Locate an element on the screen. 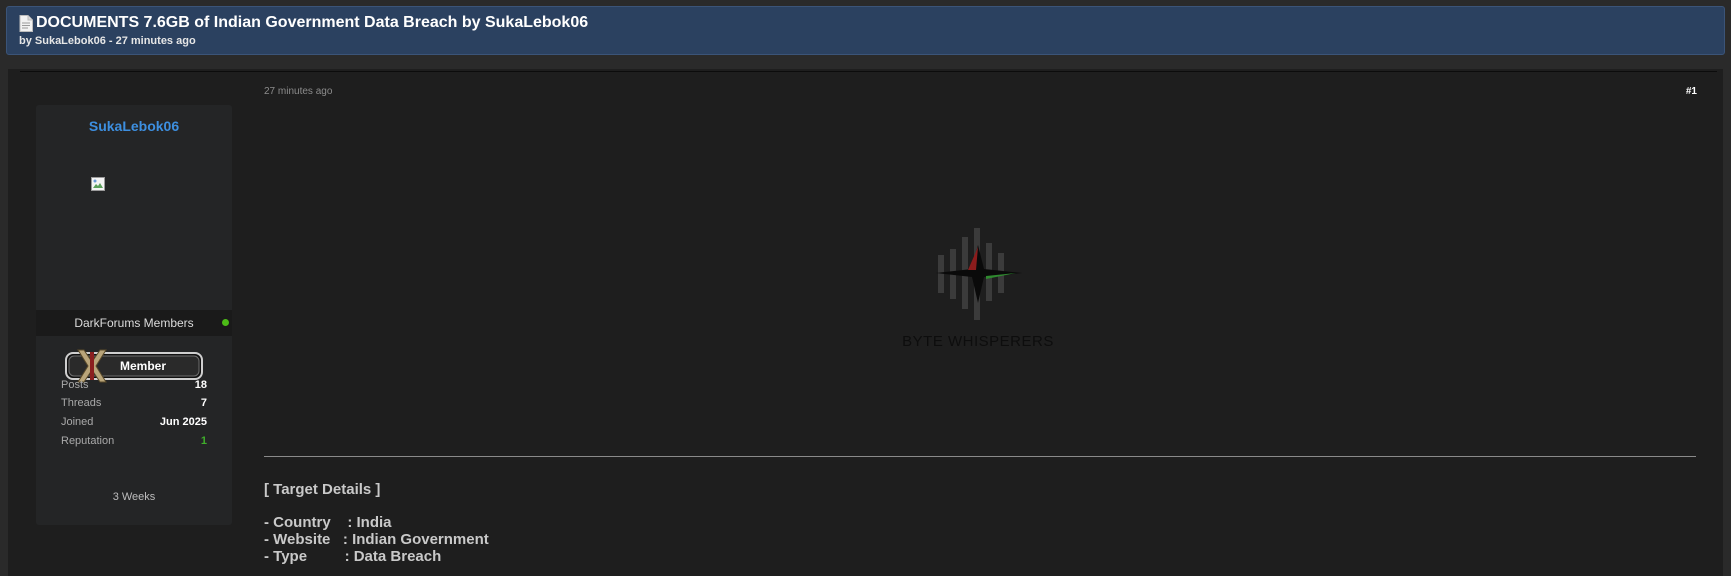 The image size is (1731, 576). stat-joined: Joined Jun 2025 is located at coordinates (134, 424).